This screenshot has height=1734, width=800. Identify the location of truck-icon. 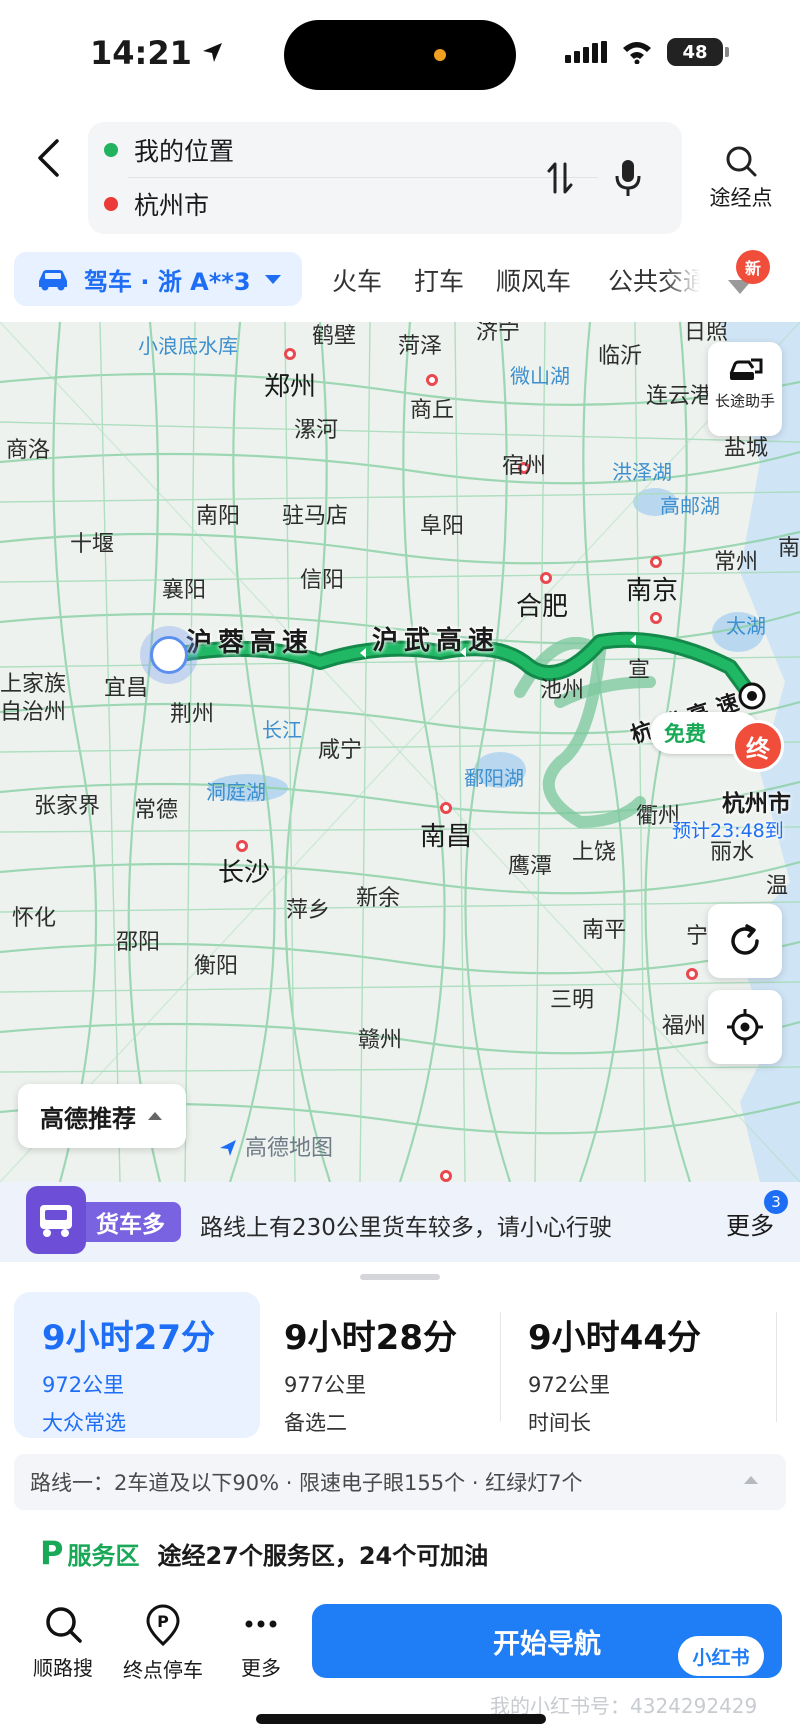
(56, 1220).